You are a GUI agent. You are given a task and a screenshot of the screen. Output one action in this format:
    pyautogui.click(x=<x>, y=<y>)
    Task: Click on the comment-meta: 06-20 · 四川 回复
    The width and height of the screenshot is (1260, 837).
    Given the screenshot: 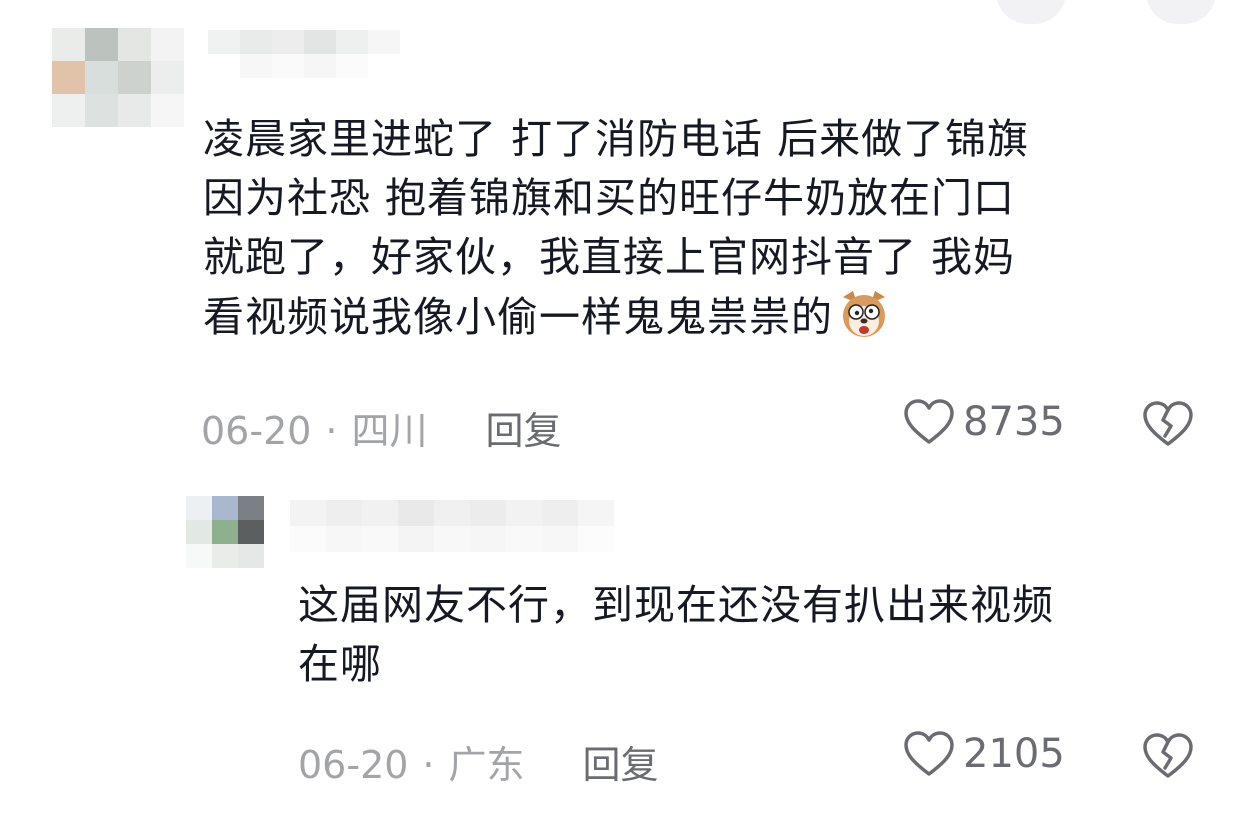 What is the action you would take?
    pyautogui.click(x=381, y=427)
    